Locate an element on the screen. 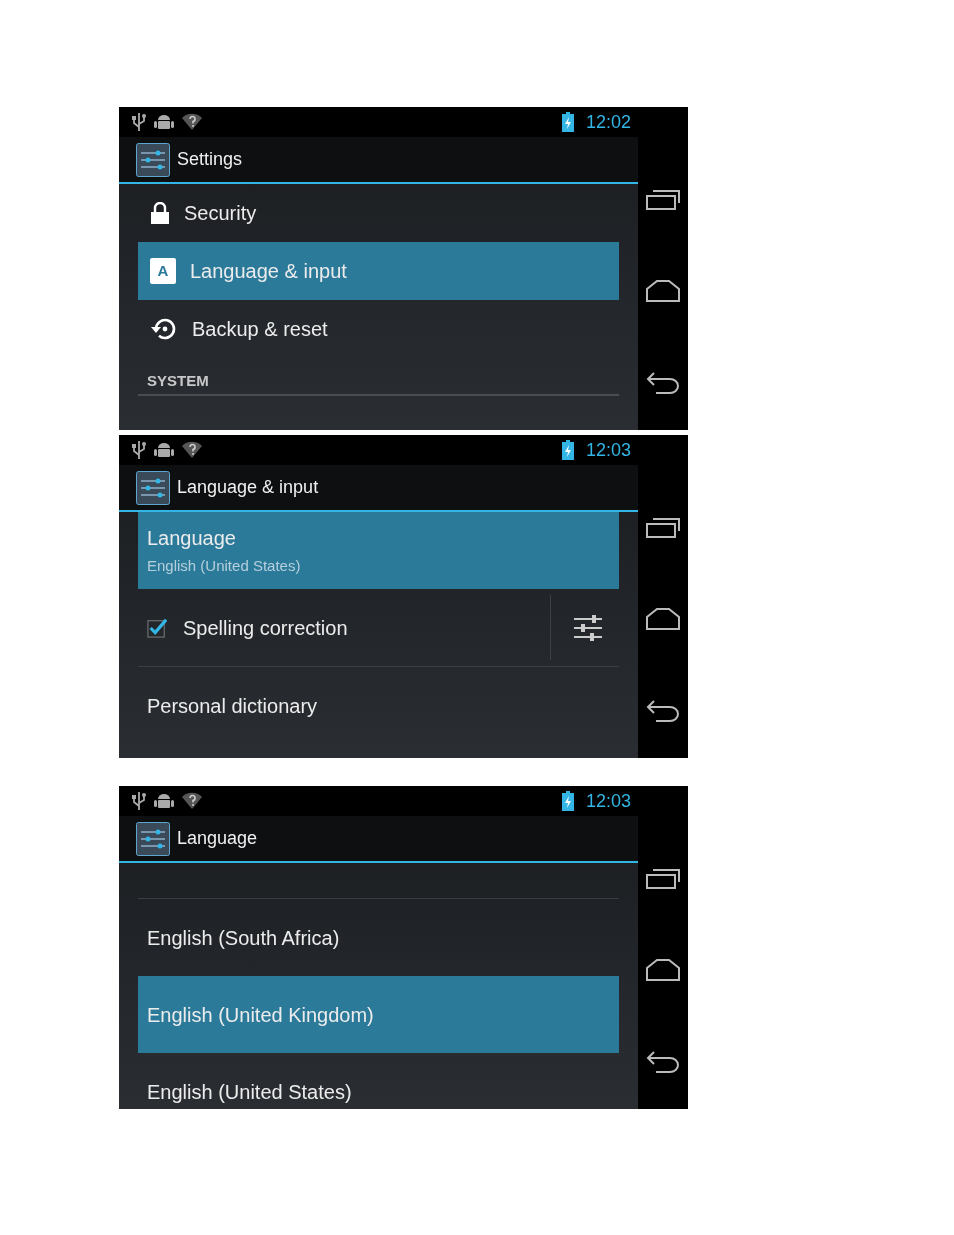  language-icon: A is located at coordinates (163, 271).